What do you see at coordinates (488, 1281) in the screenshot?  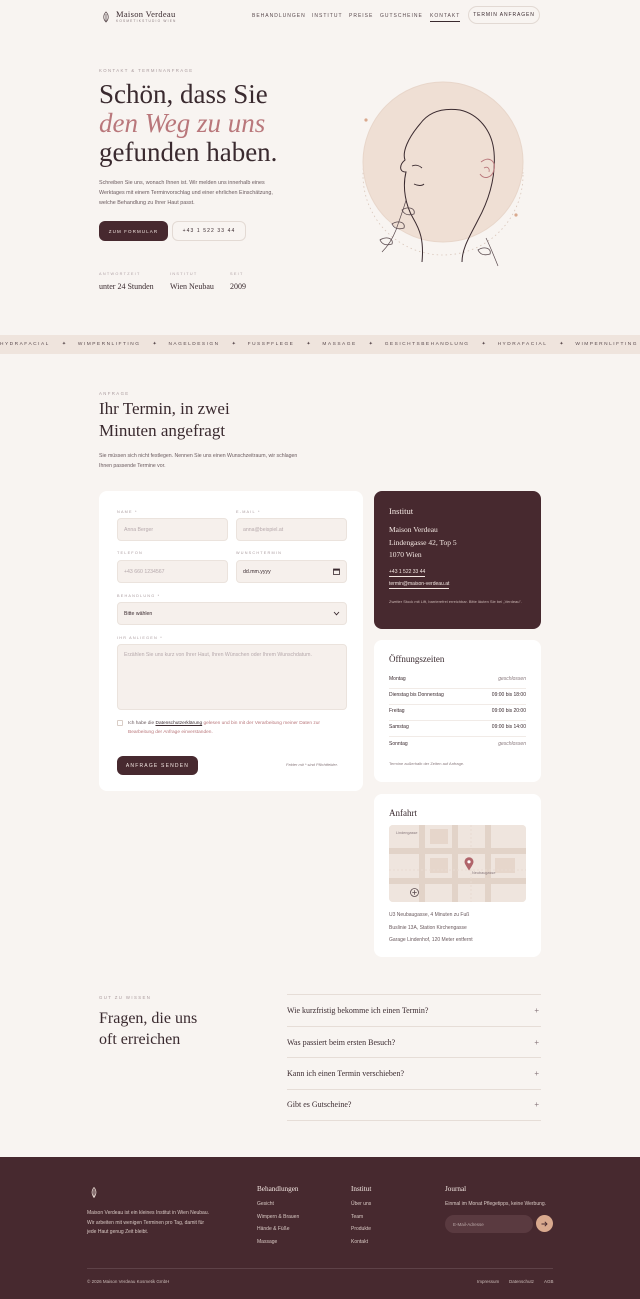 I see `footer-legal-link: Impressum` at bounding box center [488, 1281].